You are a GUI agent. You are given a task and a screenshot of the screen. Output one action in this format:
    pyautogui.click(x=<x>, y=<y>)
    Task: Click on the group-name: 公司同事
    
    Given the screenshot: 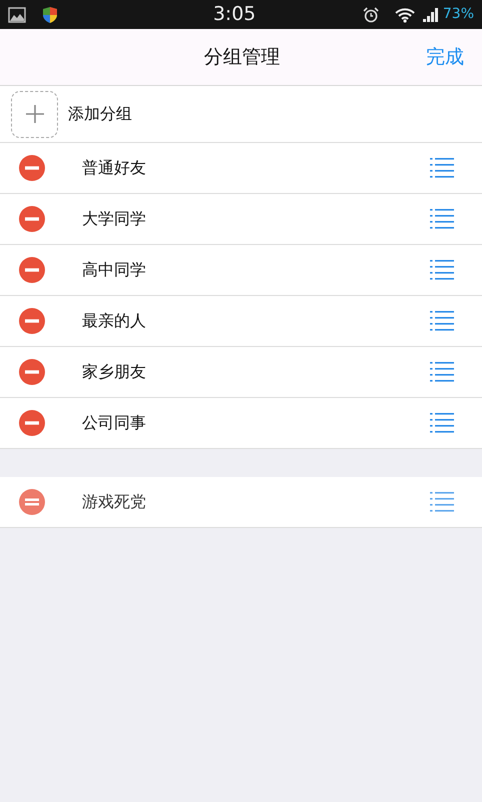 What is the action you would take?
    pyautogui.click(x=114, y=423)
    